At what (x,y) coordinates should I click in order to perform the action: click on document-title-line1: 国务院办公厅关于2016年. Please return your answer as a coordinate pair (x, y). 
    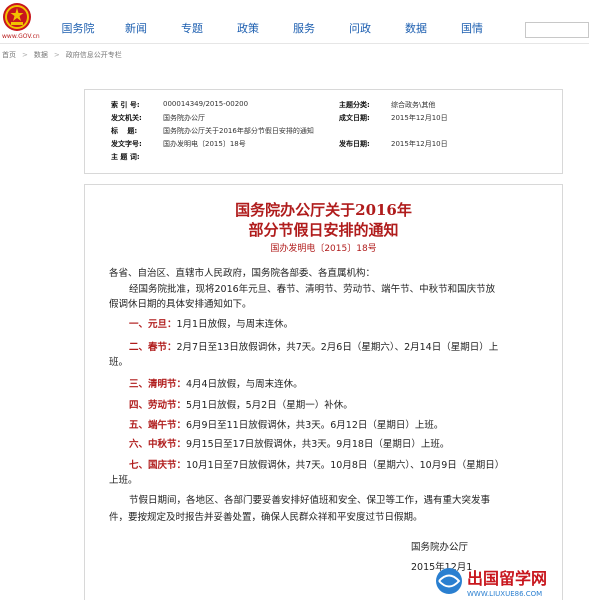
    Looking at the image, I should click on (323, 210).